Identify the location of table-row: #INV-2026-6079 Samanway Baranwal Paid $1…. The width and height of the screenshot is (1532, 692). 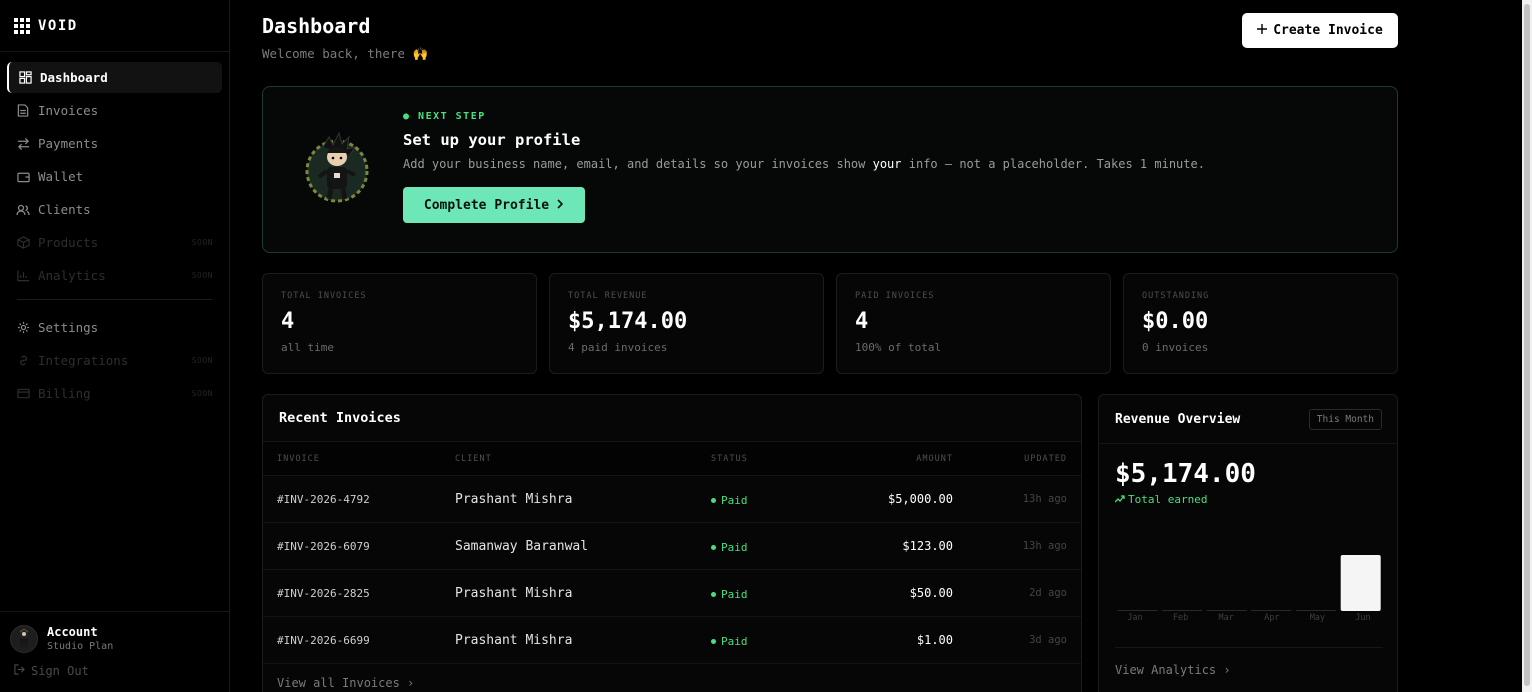
(672, 546).